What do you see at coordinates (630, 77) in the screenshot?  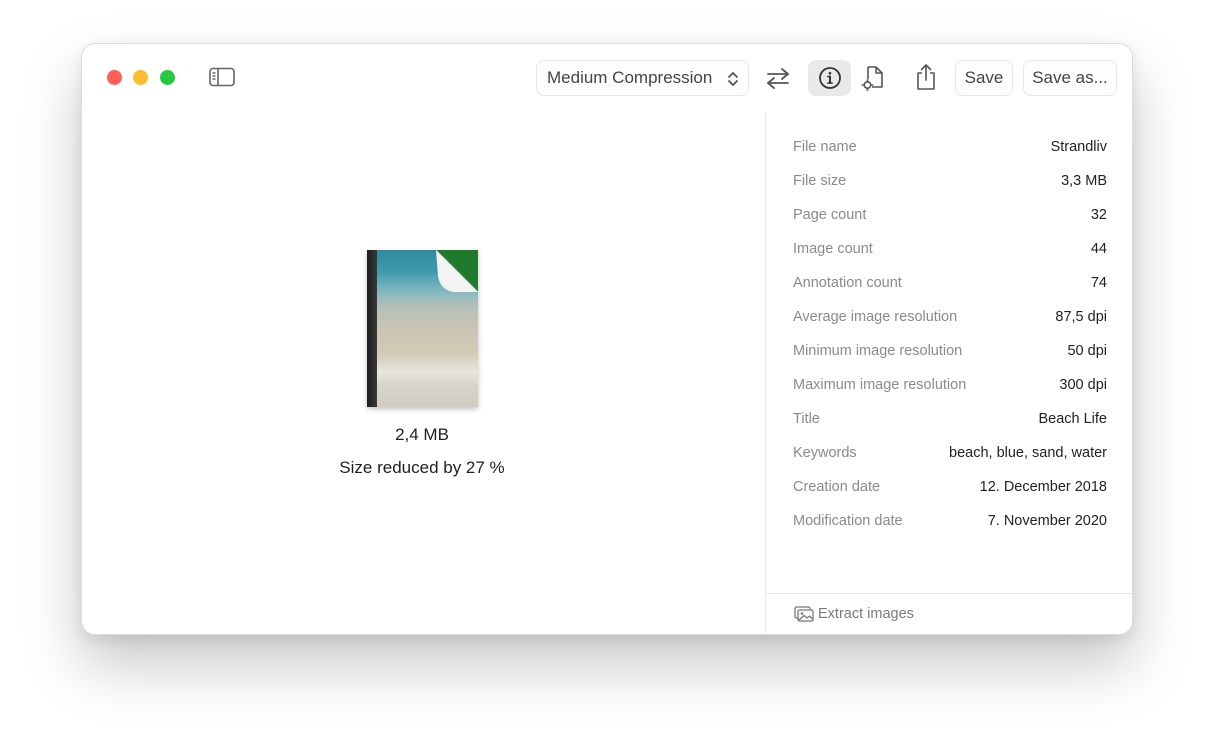 I see `compression-select-label: Medium Compression` at bounding box center [630, 77].